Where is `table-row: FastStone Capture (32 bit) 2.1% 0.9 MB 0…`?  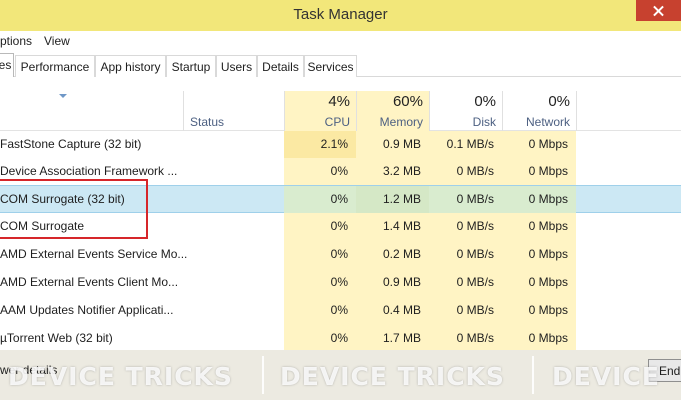 table-row: FastStone Capture (32 bit) 2.1% 0.9 MB 0… is located at coordinates (340, 145).